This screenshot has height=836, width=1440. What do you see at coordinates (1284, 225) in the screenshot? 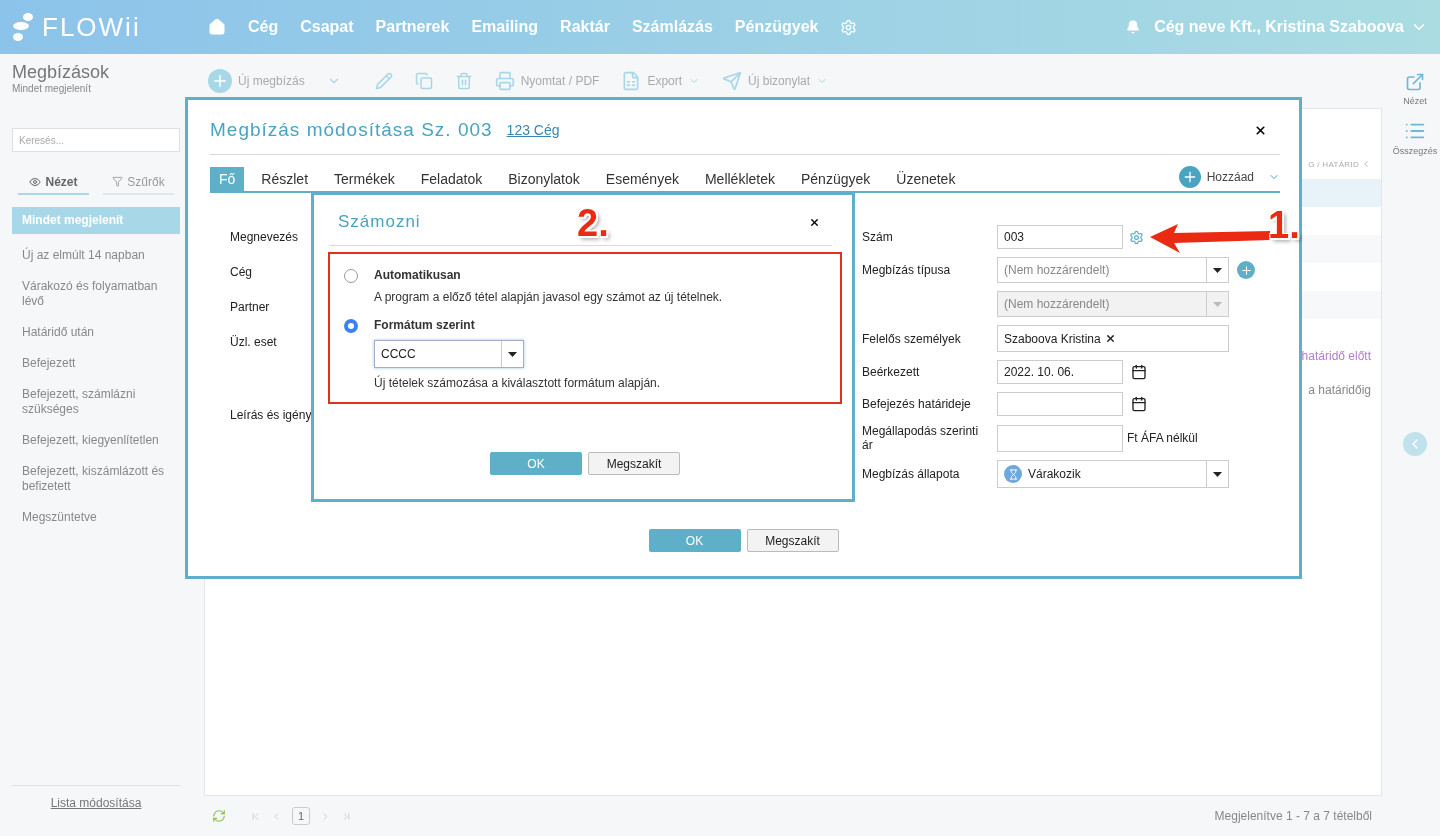
I see `annotation-number: 1.` at bounding box center [1284, 225].